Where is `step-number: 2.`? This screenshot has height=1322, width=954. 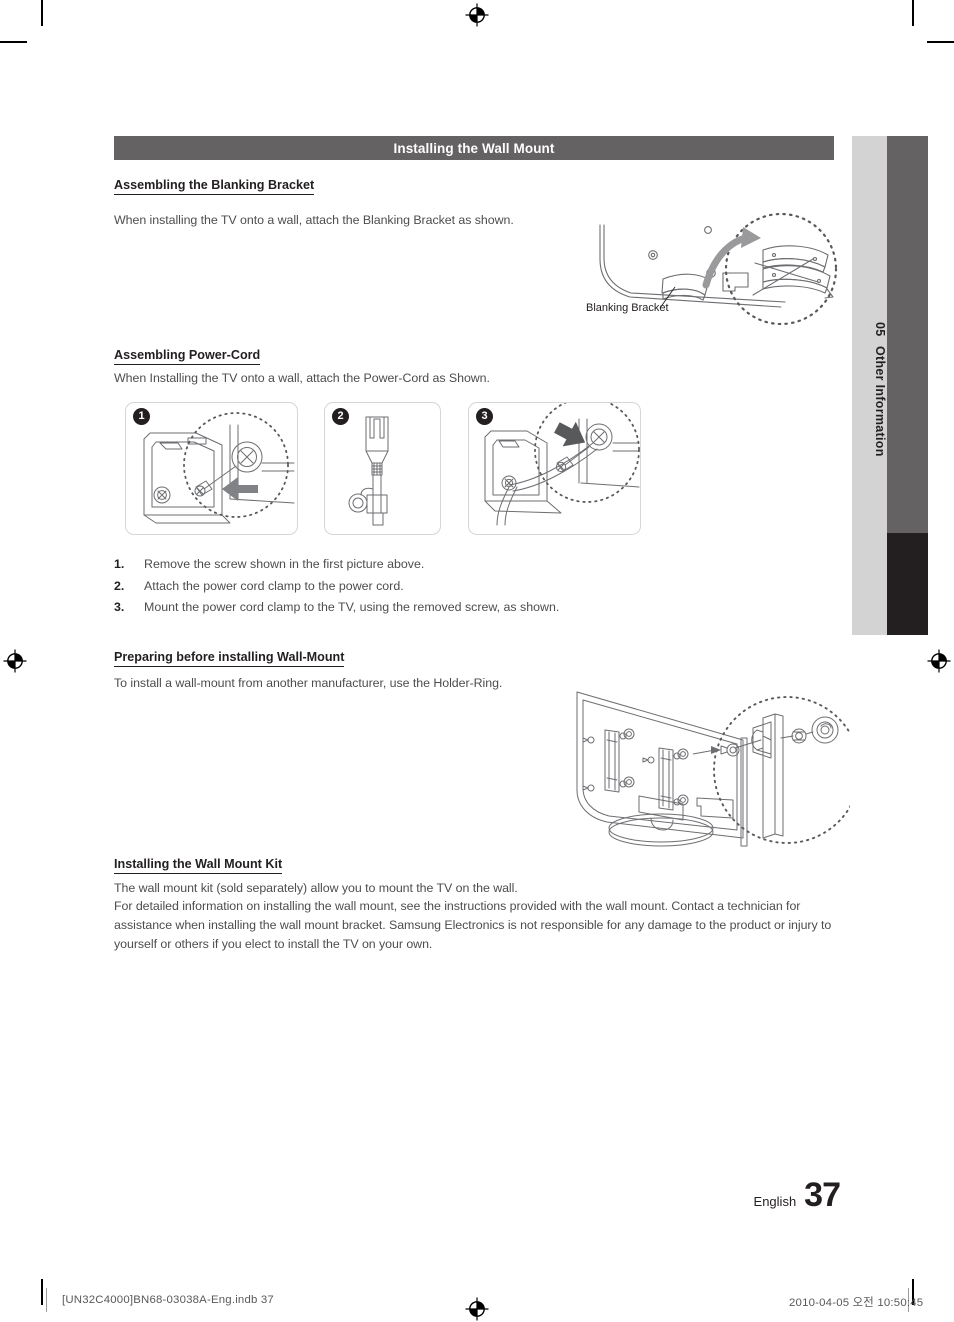
step-number: 2. is located at coordinates (119, 585).